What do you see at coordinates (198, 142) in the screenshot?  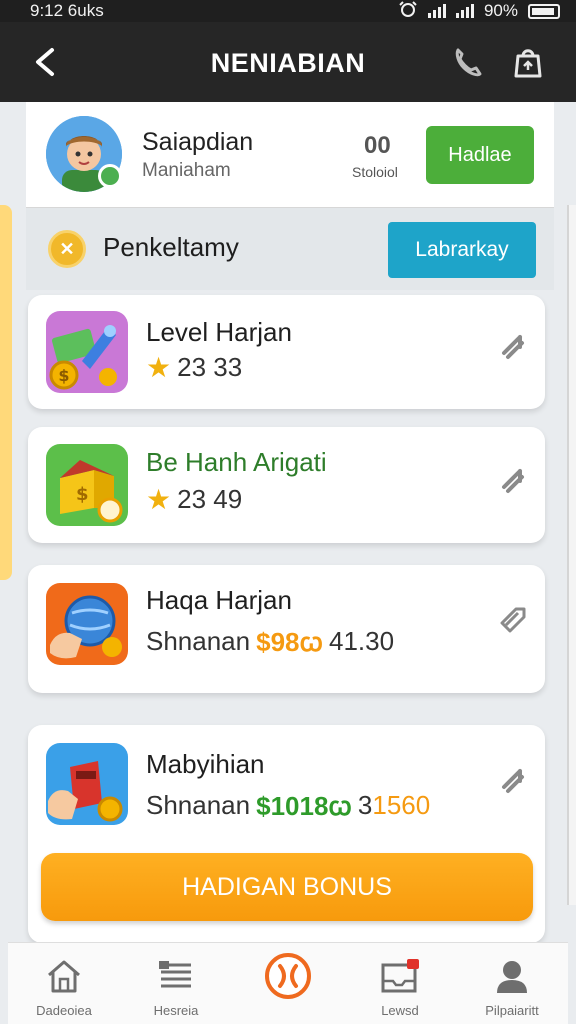 I see `profile-name: Saiapdian` at bounding box center [198, 142].